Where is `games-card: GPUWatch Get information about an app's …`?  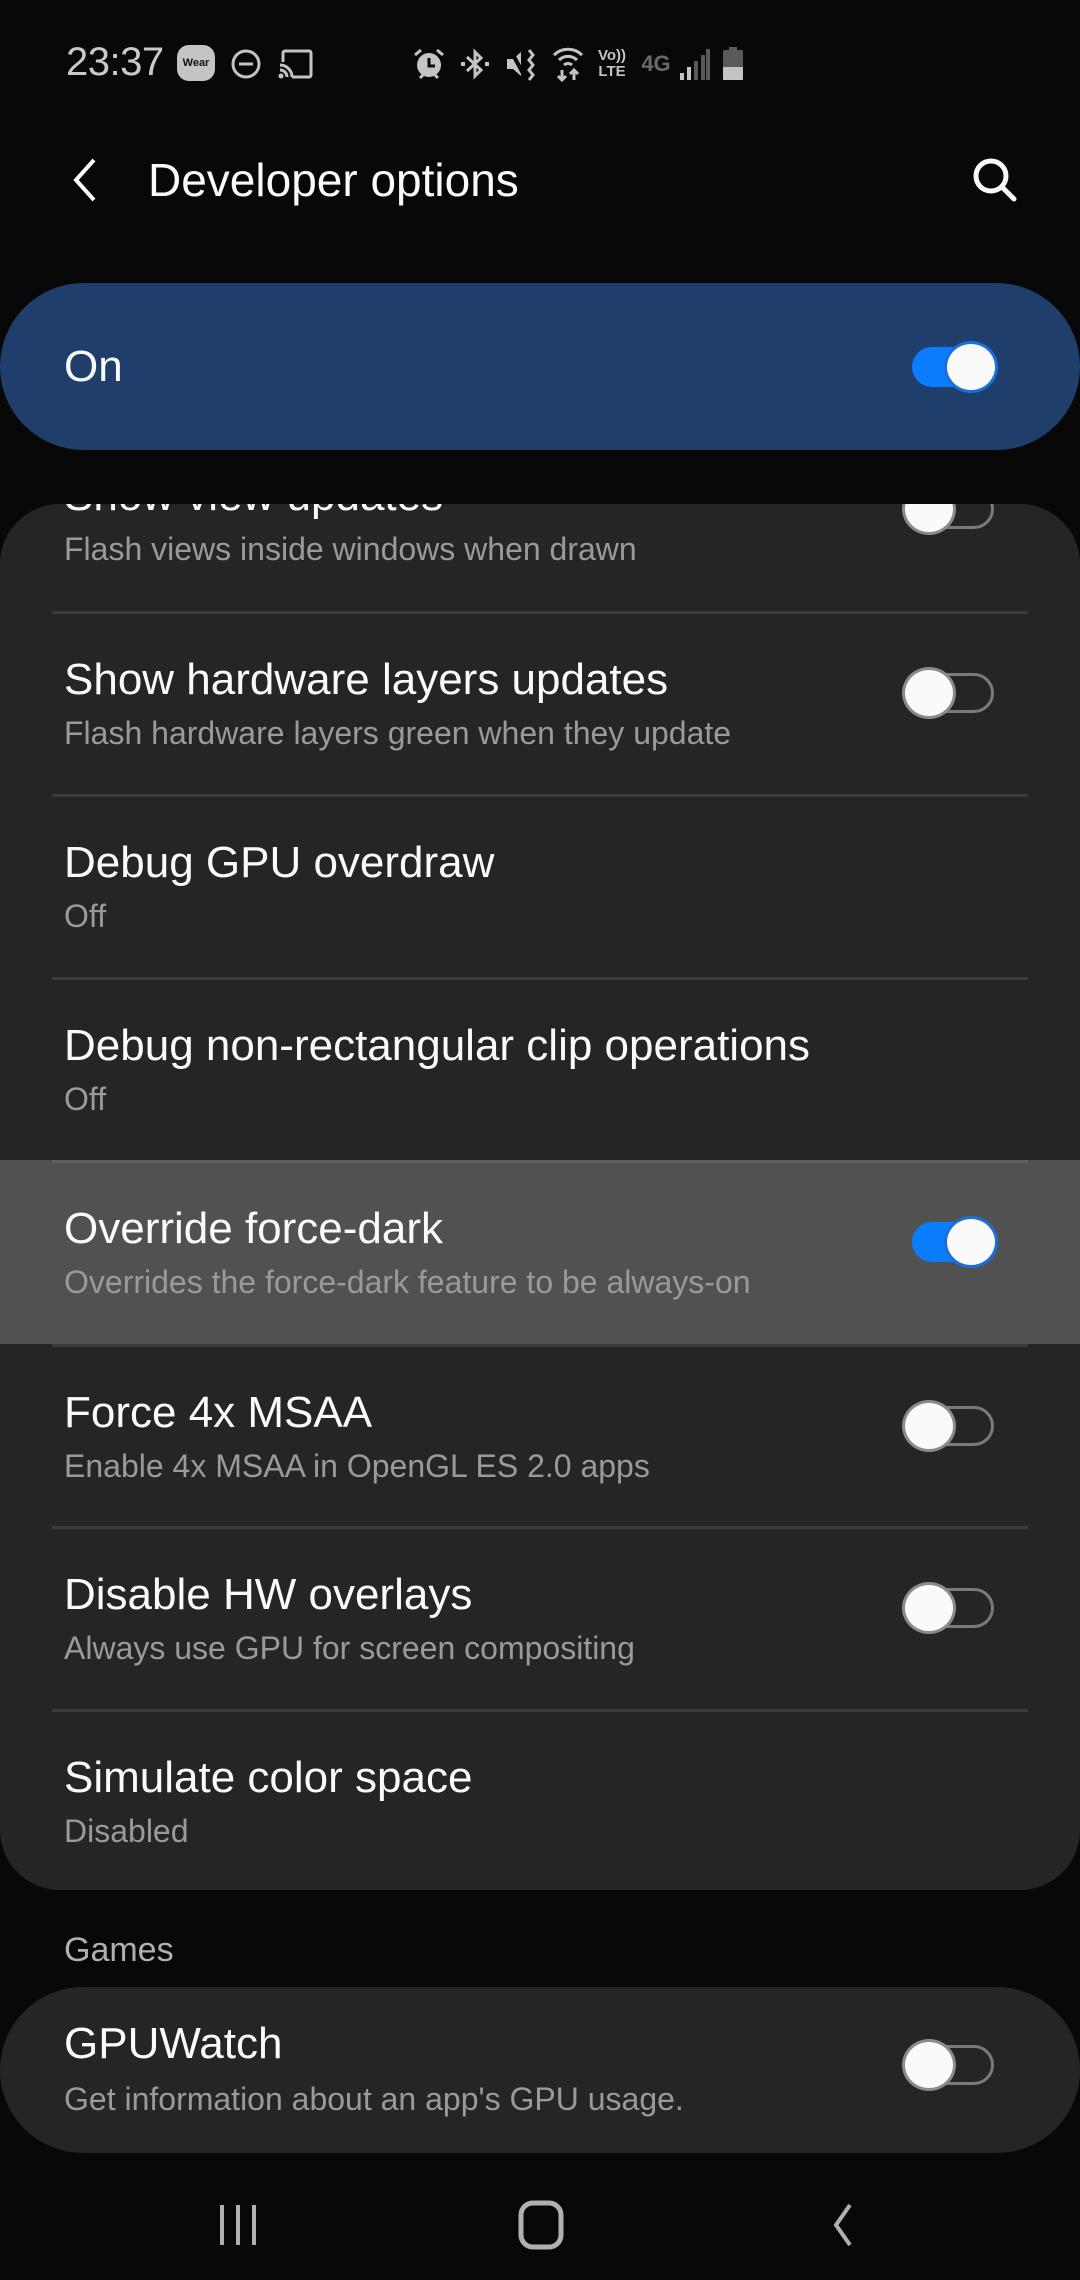 games-card: GPUWatch Get information about an app's … is located at coordinates (540, 2070).